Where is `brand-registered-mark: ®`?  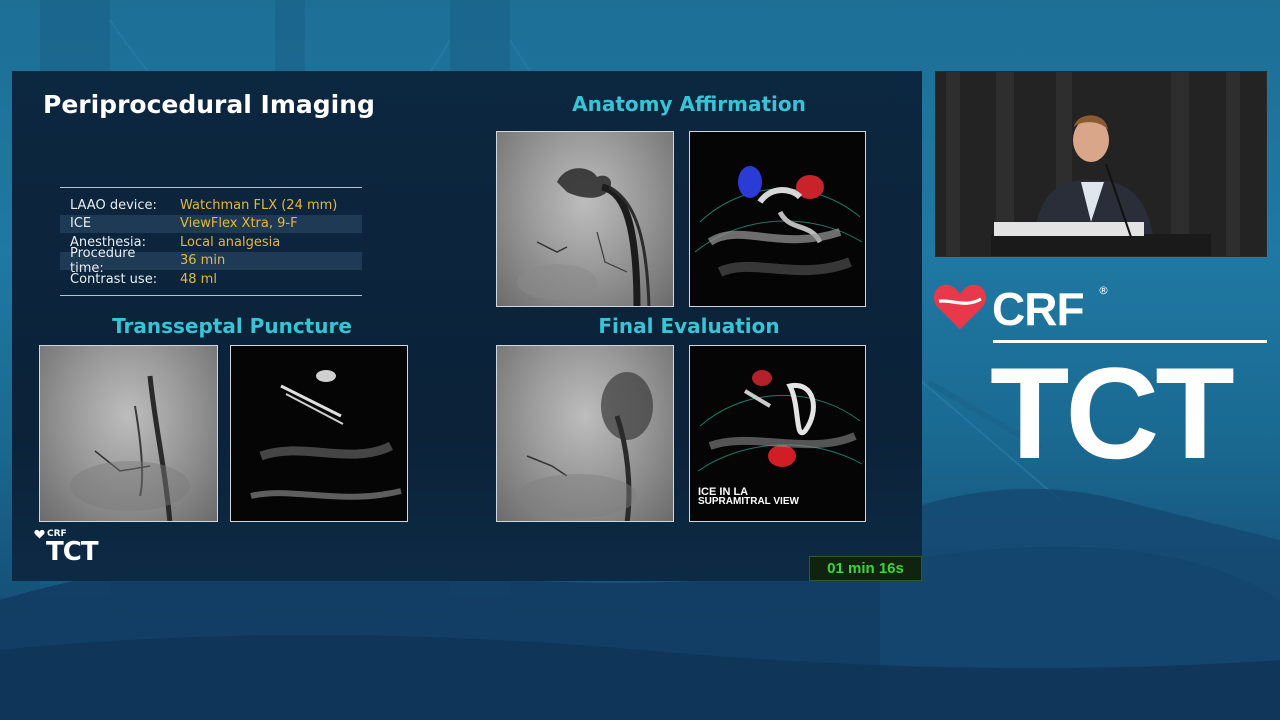 brand-registered-mark: ® is located at coordinates (1103, 290).